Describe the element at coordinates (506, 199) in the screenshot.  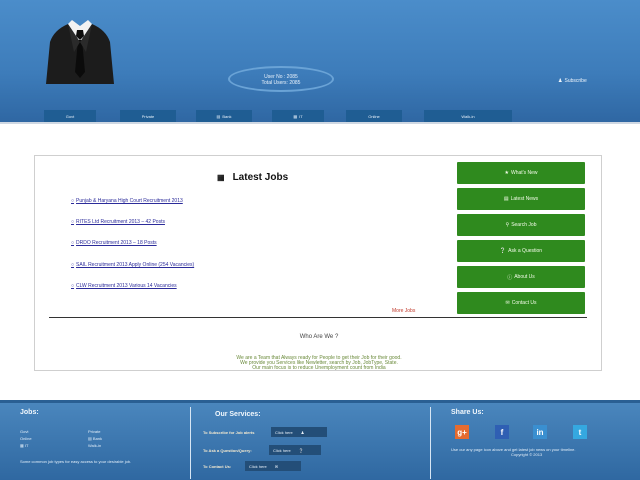
I see `news-icon: ▤` at that location.